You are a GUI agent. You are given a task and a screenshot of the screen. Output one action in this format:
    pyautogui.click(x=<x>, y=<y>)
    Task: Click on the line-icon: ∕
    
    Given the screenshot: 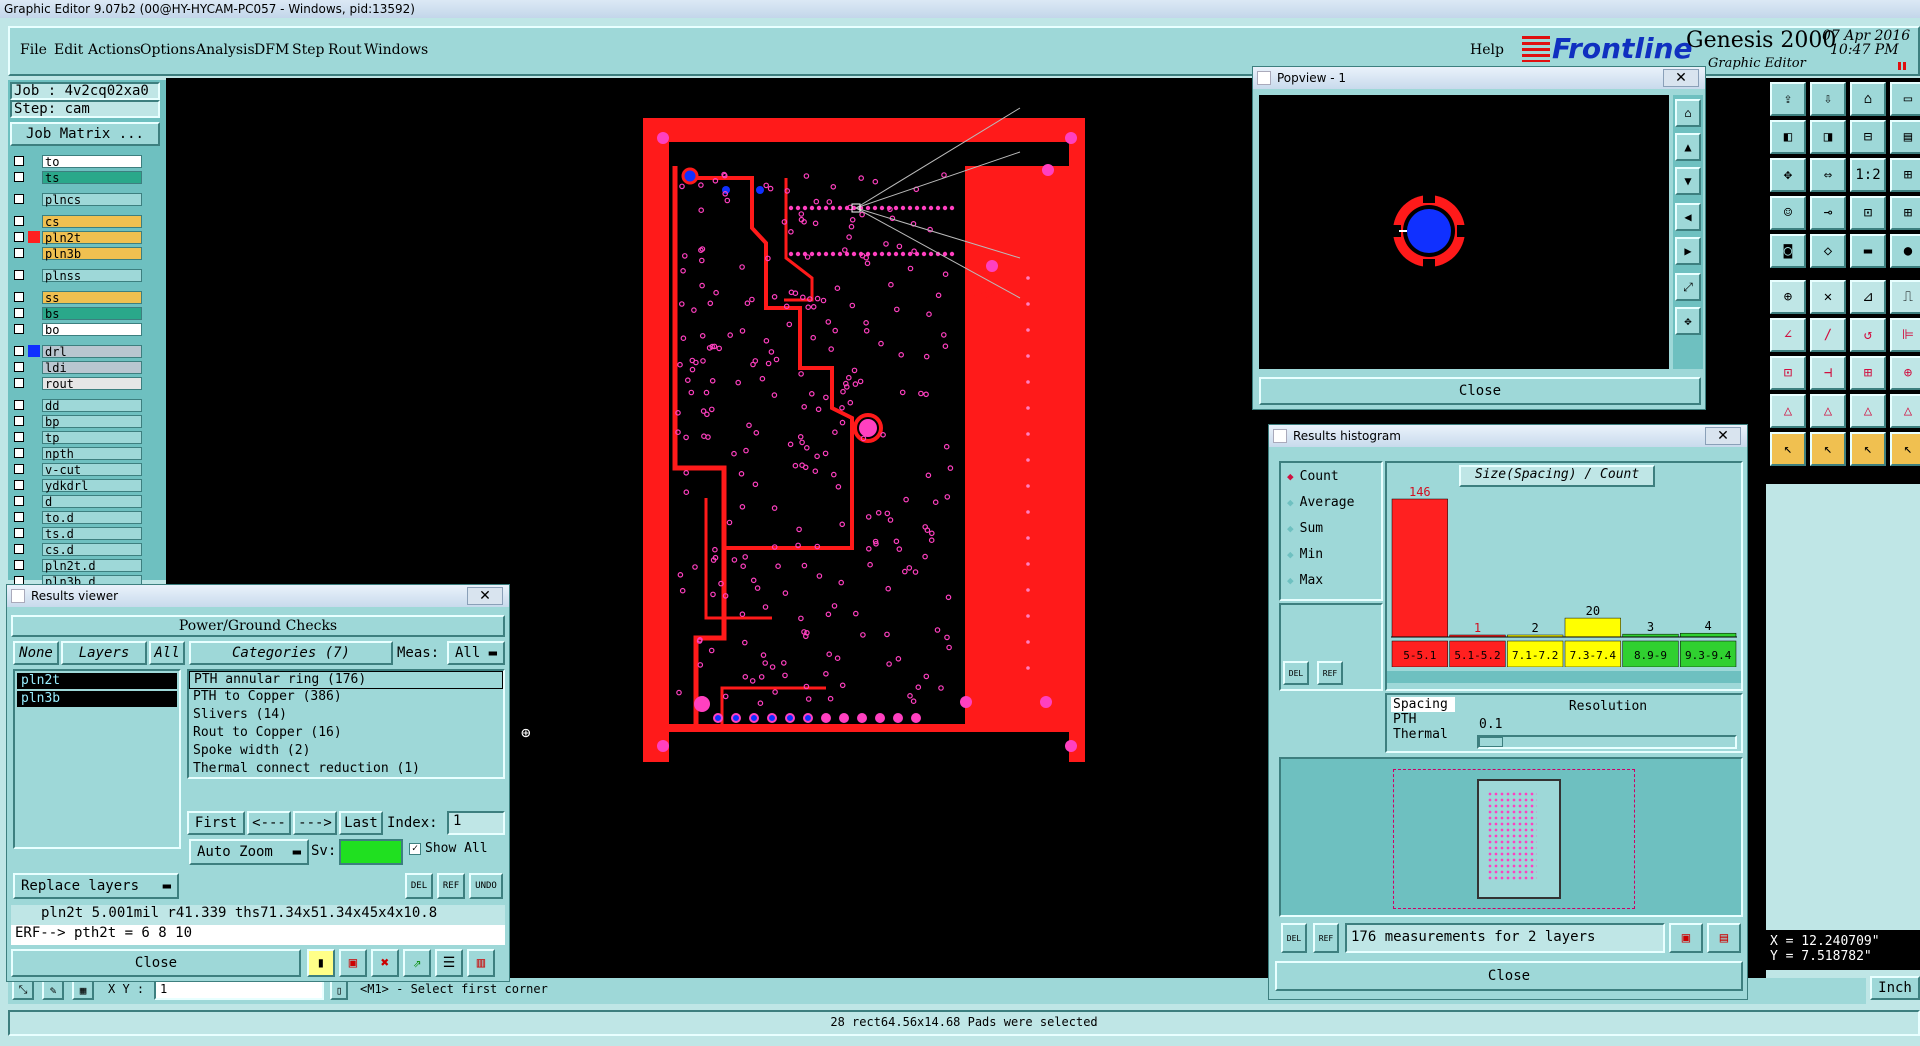 What is the action you would take?
    pyautogui.click(x=1828, y=335)
    